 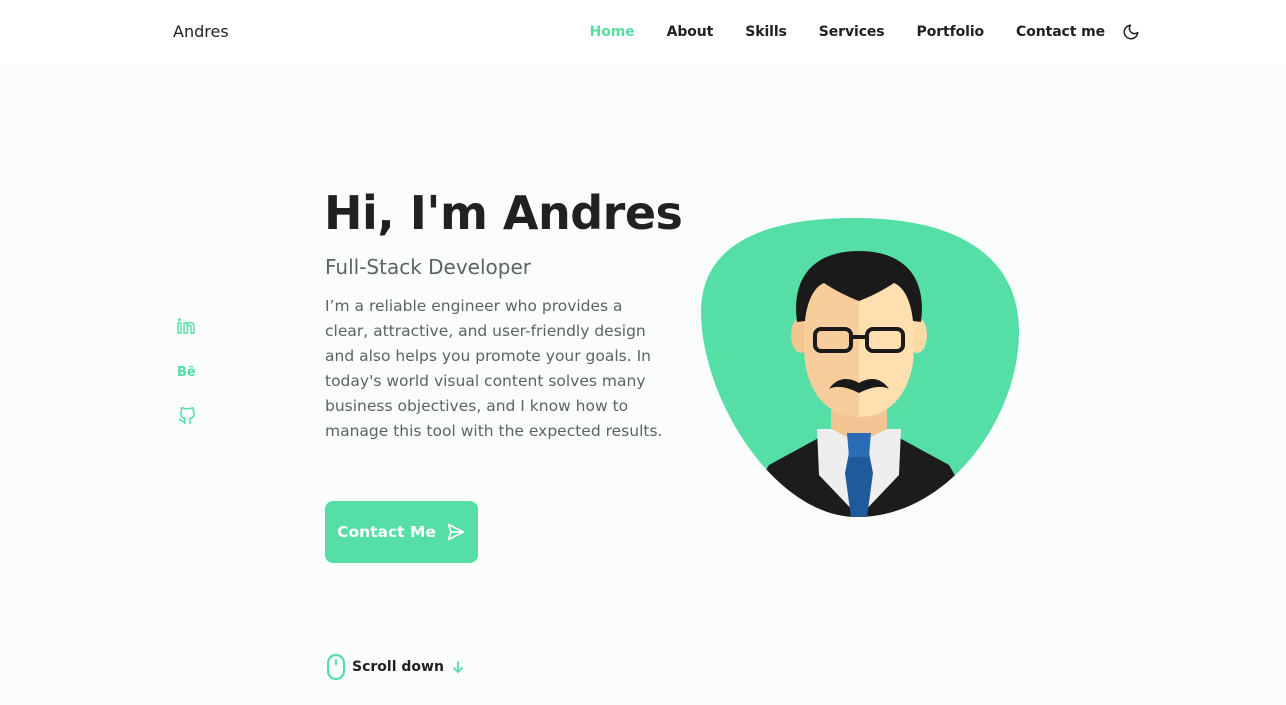 What do you see at coordinates (336, 667) in the screenshot?
I see `mouse-icon` at bounding box center [336, 667].